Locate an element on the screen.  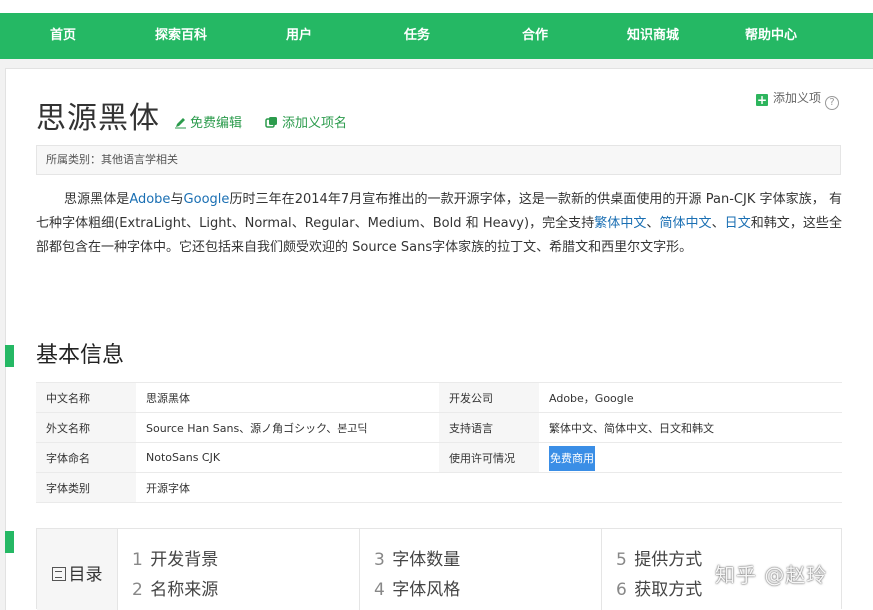
table-row: 字体类别 开源字体 is located at coordinates (439, 487).